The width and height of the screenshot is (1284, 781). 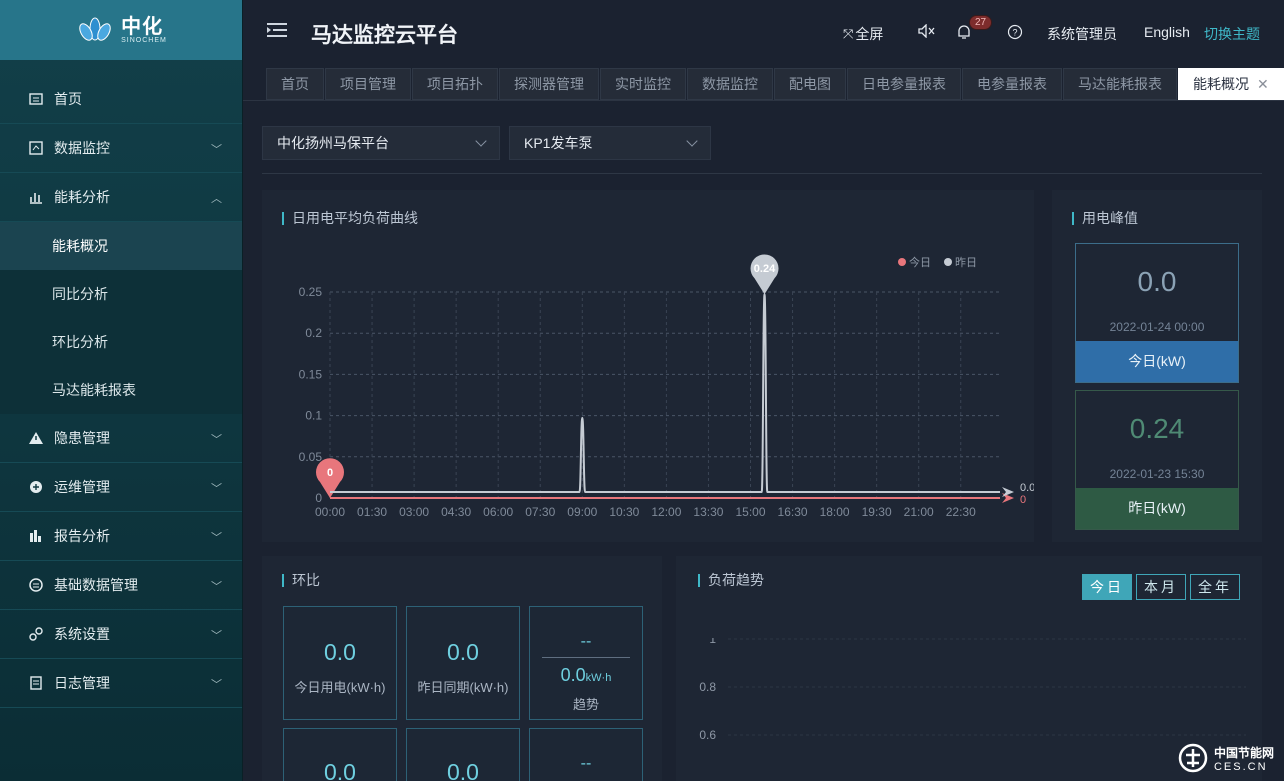 I want to click on sidebar-item-5: 报告分析 ﹀, so click(x=121, y=536).